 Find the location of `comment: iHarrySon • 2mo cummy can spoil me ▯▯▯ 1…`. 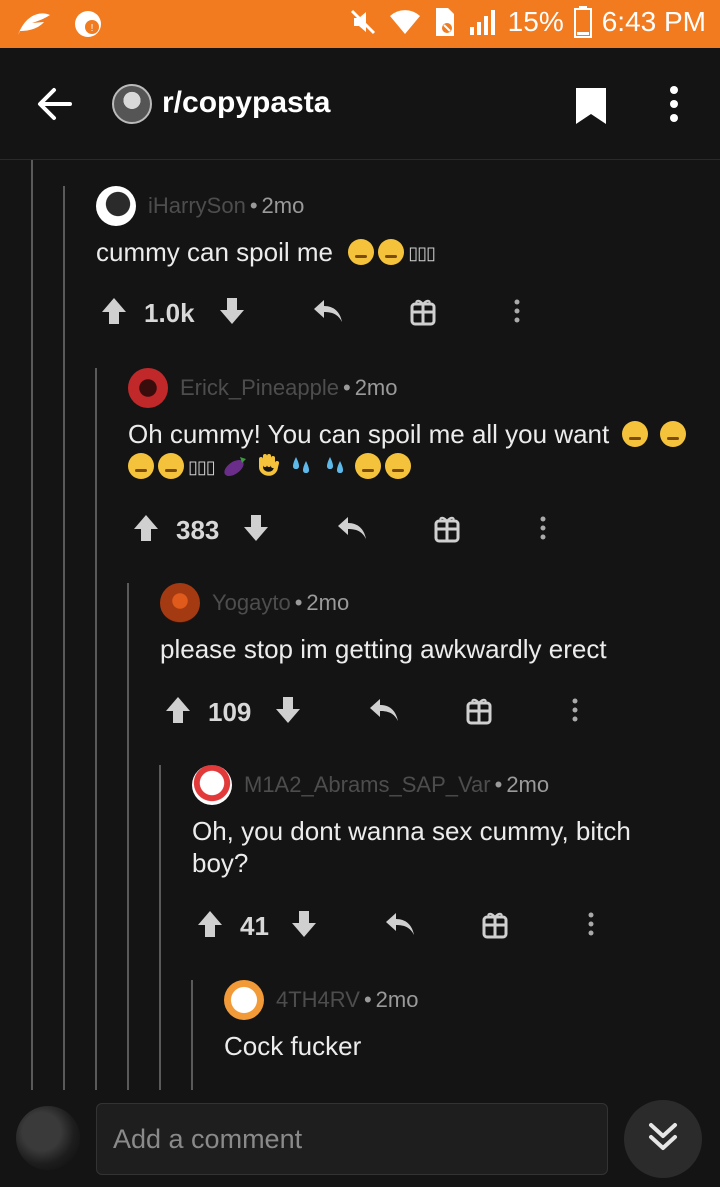

comment: iHarrySon • 2mo cummy can spoil me ▯▯▯ 1… is located at coordinates (408, 259).